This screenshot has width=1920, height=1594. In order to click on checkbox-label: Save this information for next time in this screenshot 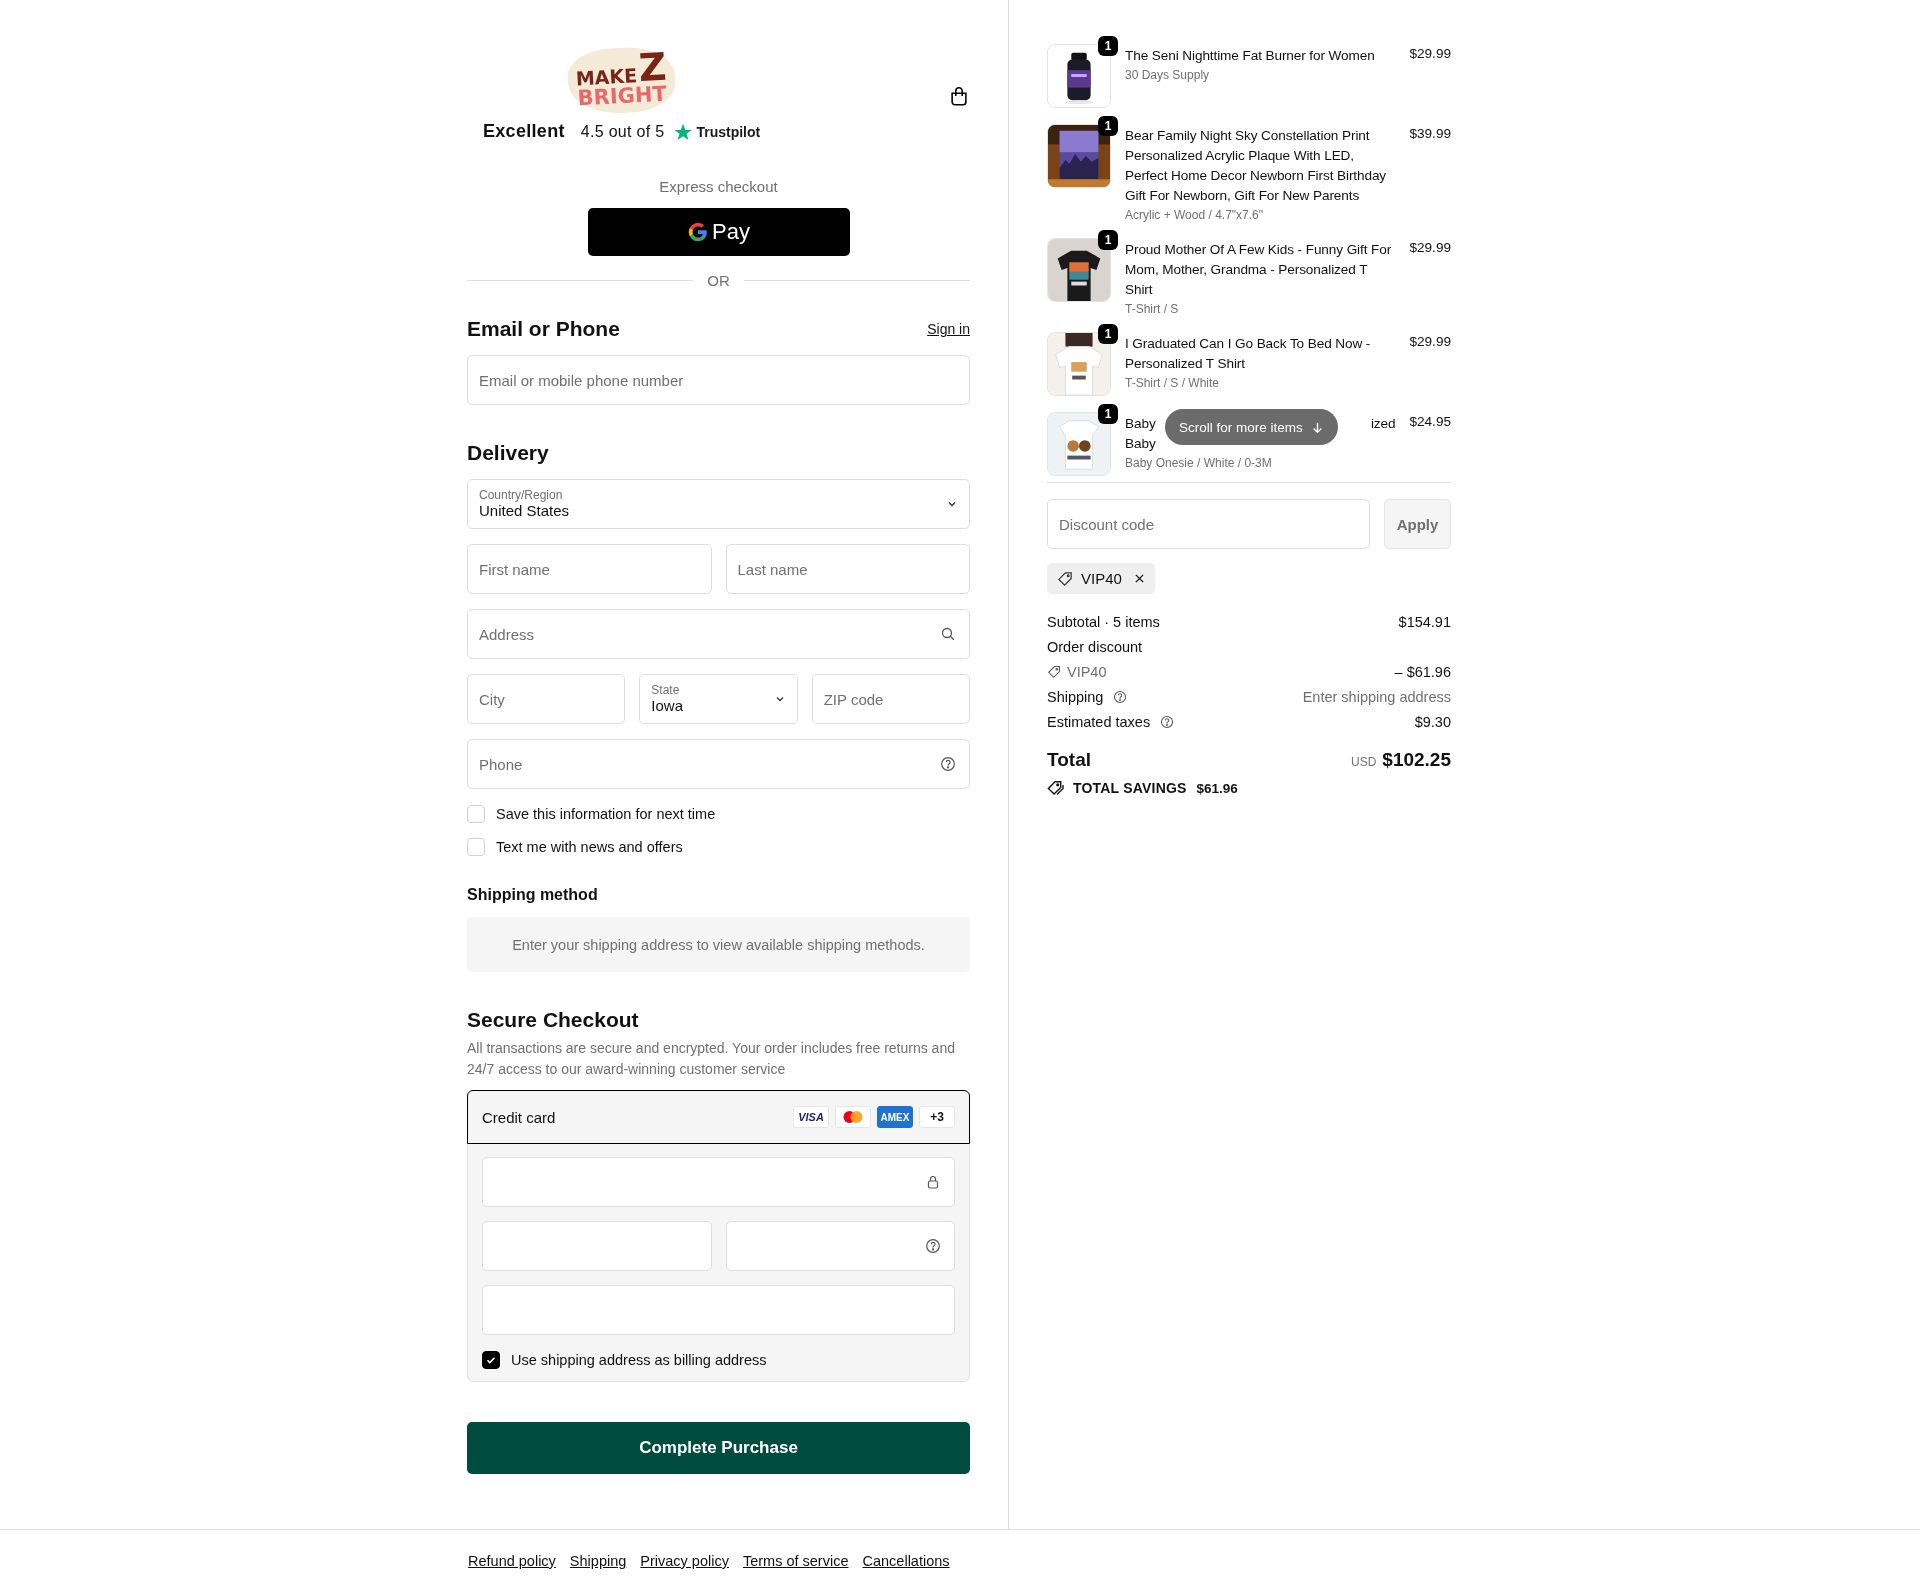, I will do `click(606, 814)`.